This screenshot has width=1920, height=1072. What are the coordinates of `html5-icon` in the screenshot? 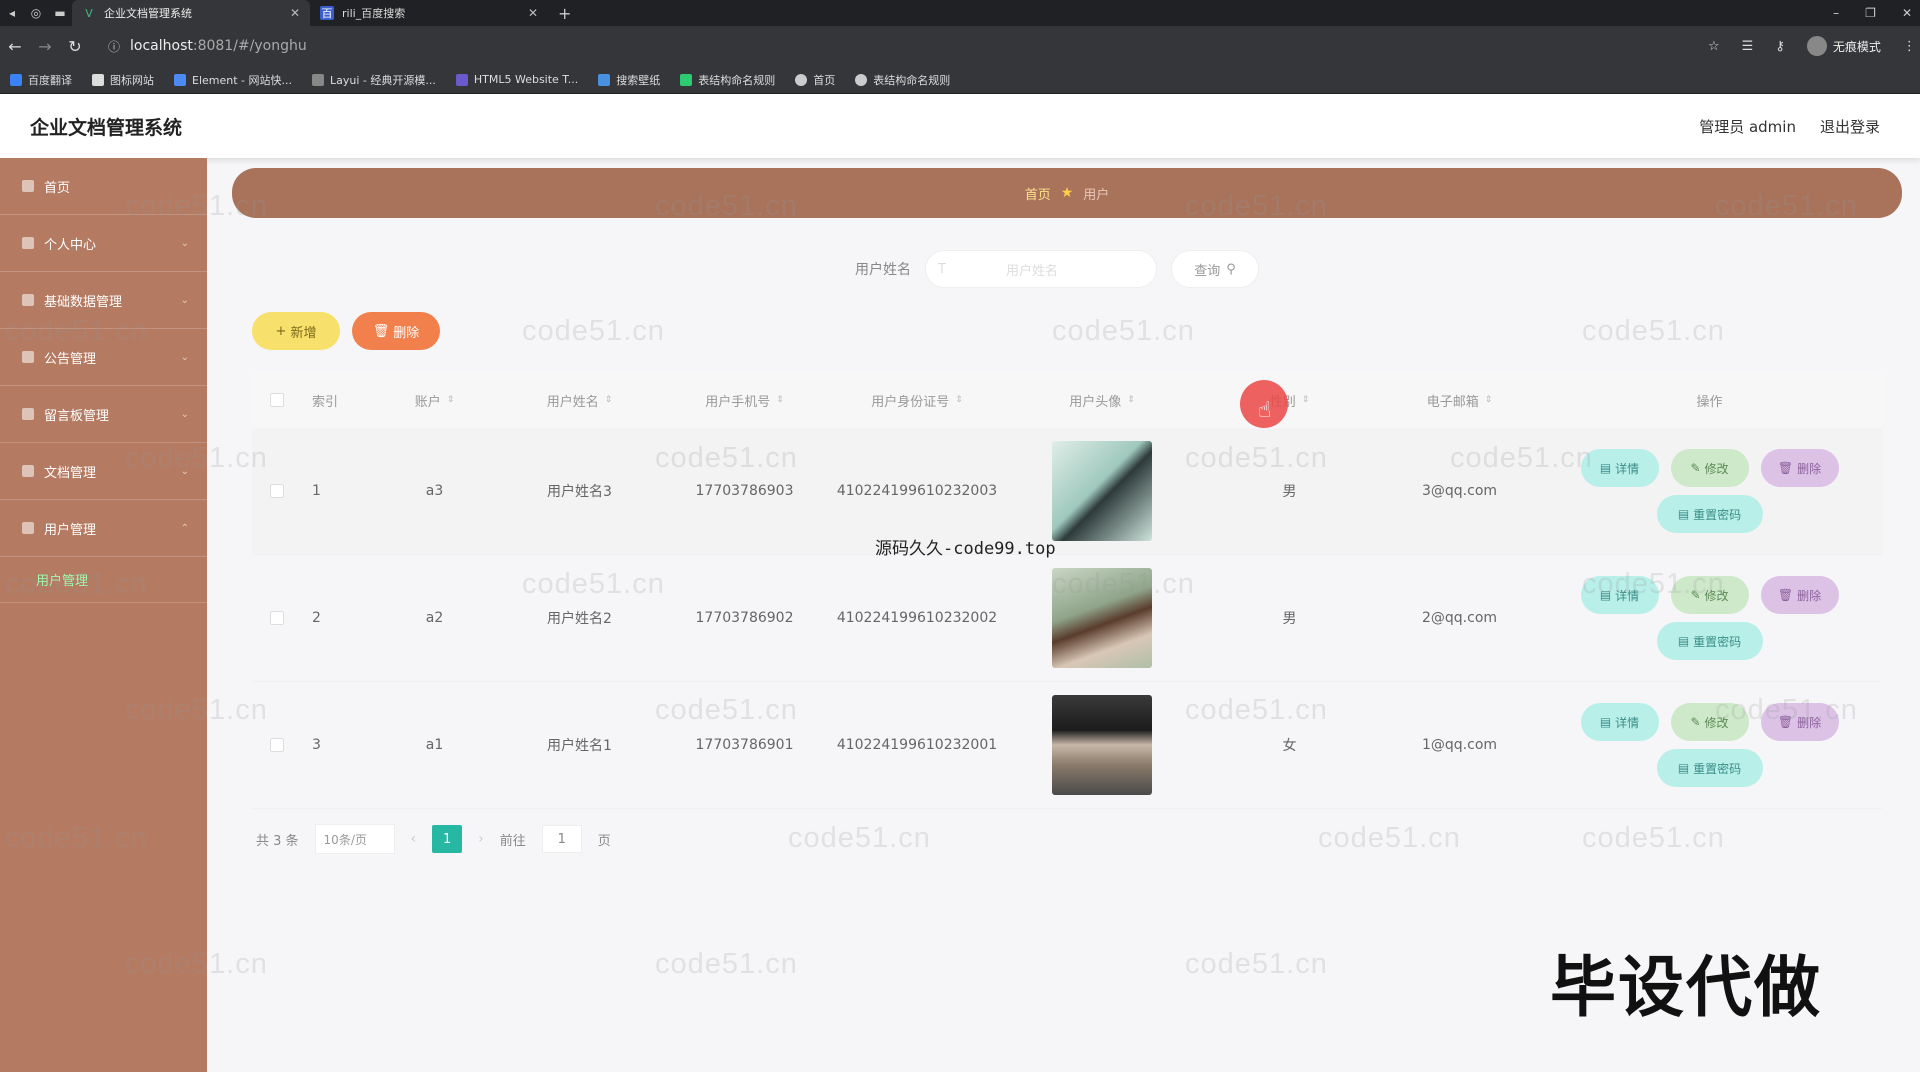 It's located at (461, 79).